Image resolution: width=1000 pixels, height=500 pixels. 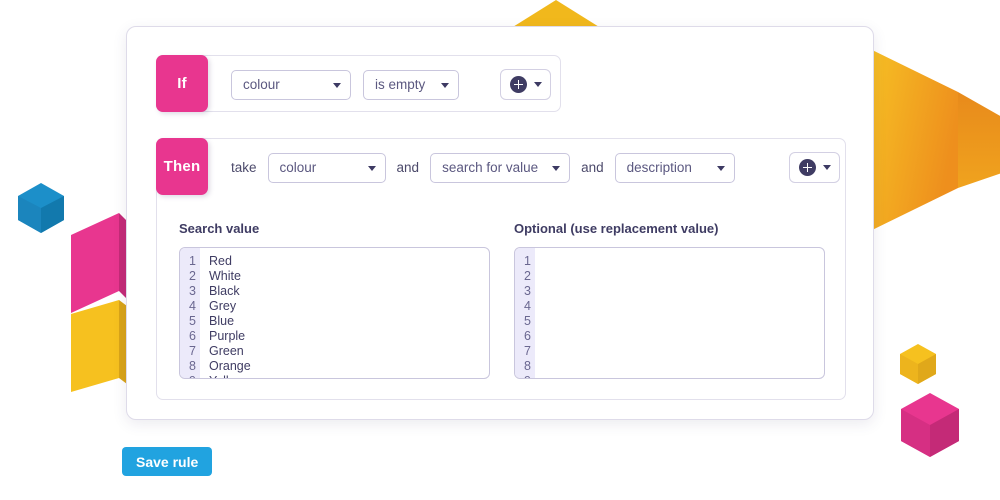 What do you see at coordinates (918, 364) in the screenshot?
I see `cube-yellow-small-icon` at bounding box center [918, 364].